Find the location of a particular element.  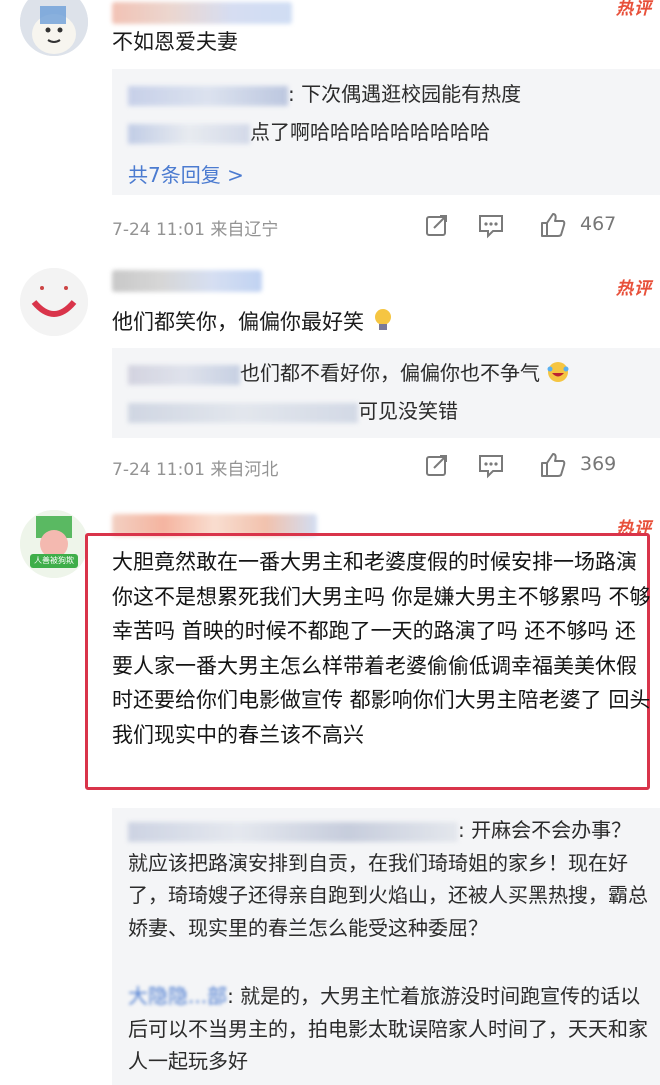

comment-actions: 467 is located at coordinates (540, 225).